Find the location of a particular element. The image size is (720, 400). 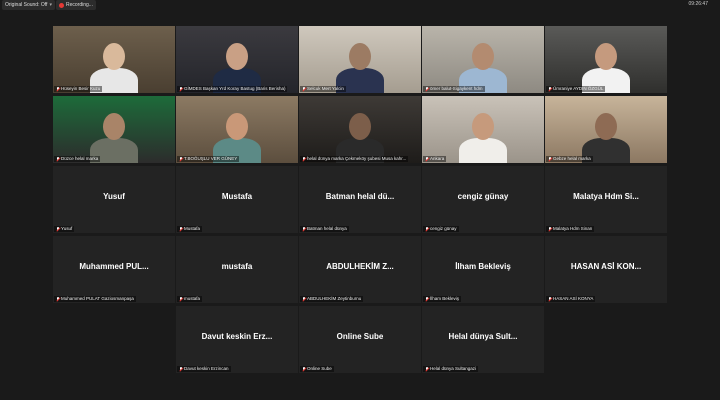

participant-tile: Gebze helal marka is located at coordinates (606, 129).